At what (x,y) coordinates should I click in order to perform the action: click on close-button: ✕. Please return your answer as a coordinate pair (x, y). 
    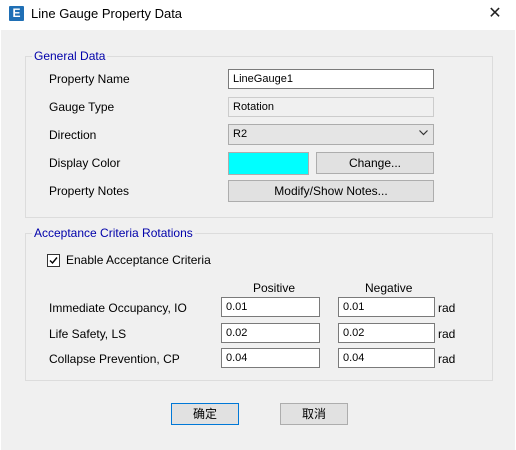
    Looking at the image, I should click on (495, 14).